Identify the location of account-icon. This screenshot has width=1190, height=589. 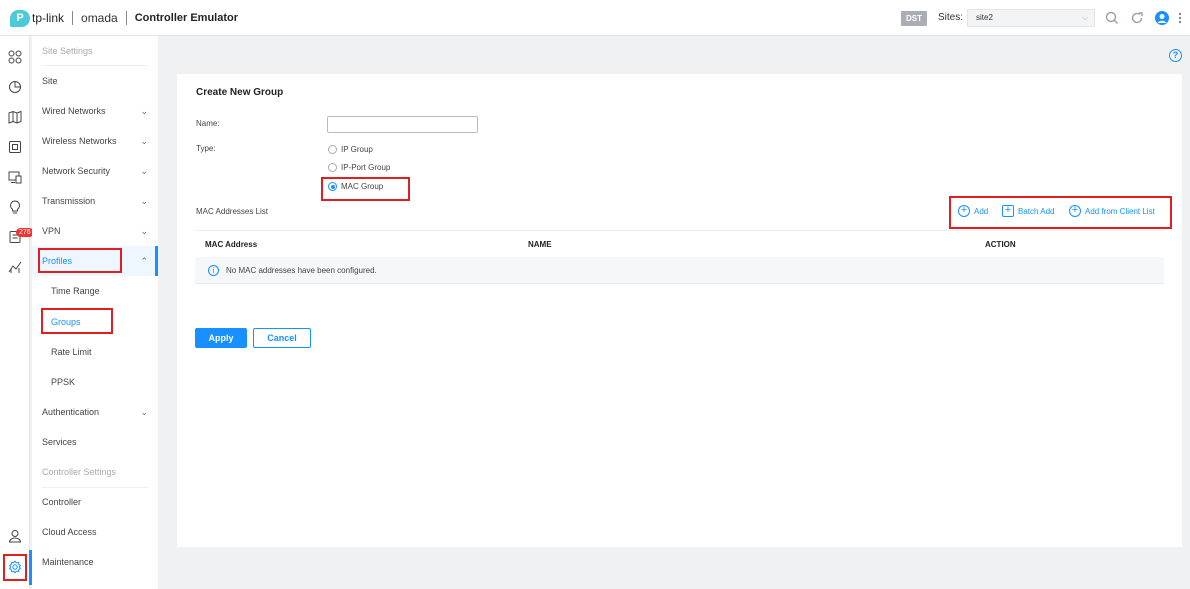
(15, 536).